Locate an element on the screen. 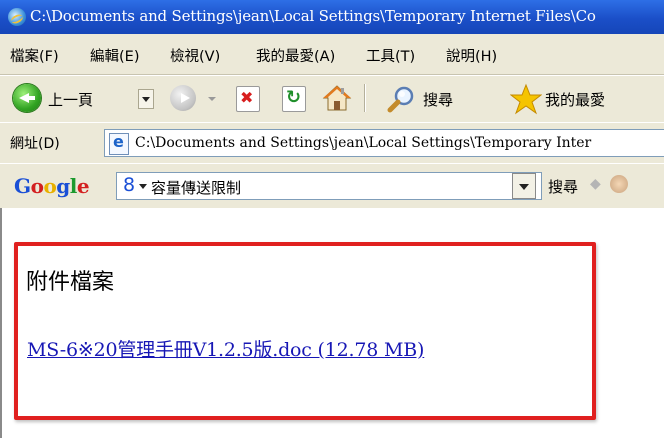 The image size is (664, 438). favorites-button-label: 我的最愛 is located at coordinates (575, 99).